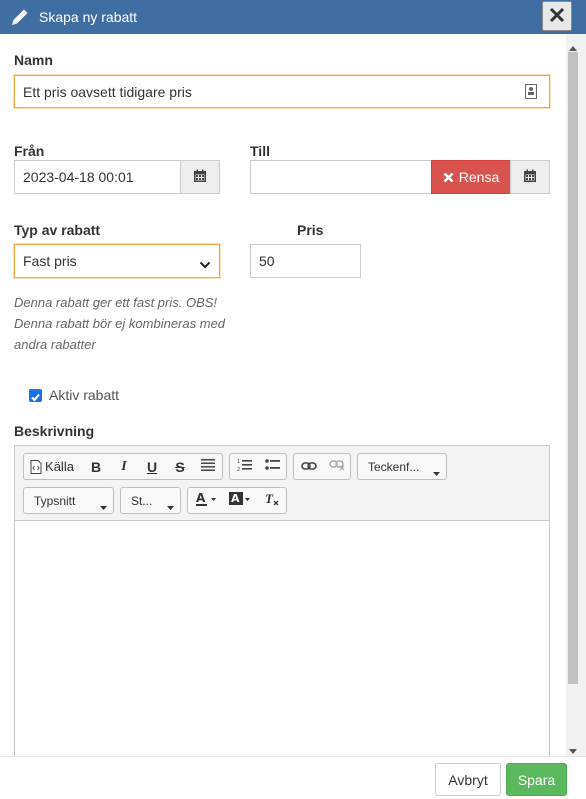  I want to click on italic-icon: I, so click(124, 466).